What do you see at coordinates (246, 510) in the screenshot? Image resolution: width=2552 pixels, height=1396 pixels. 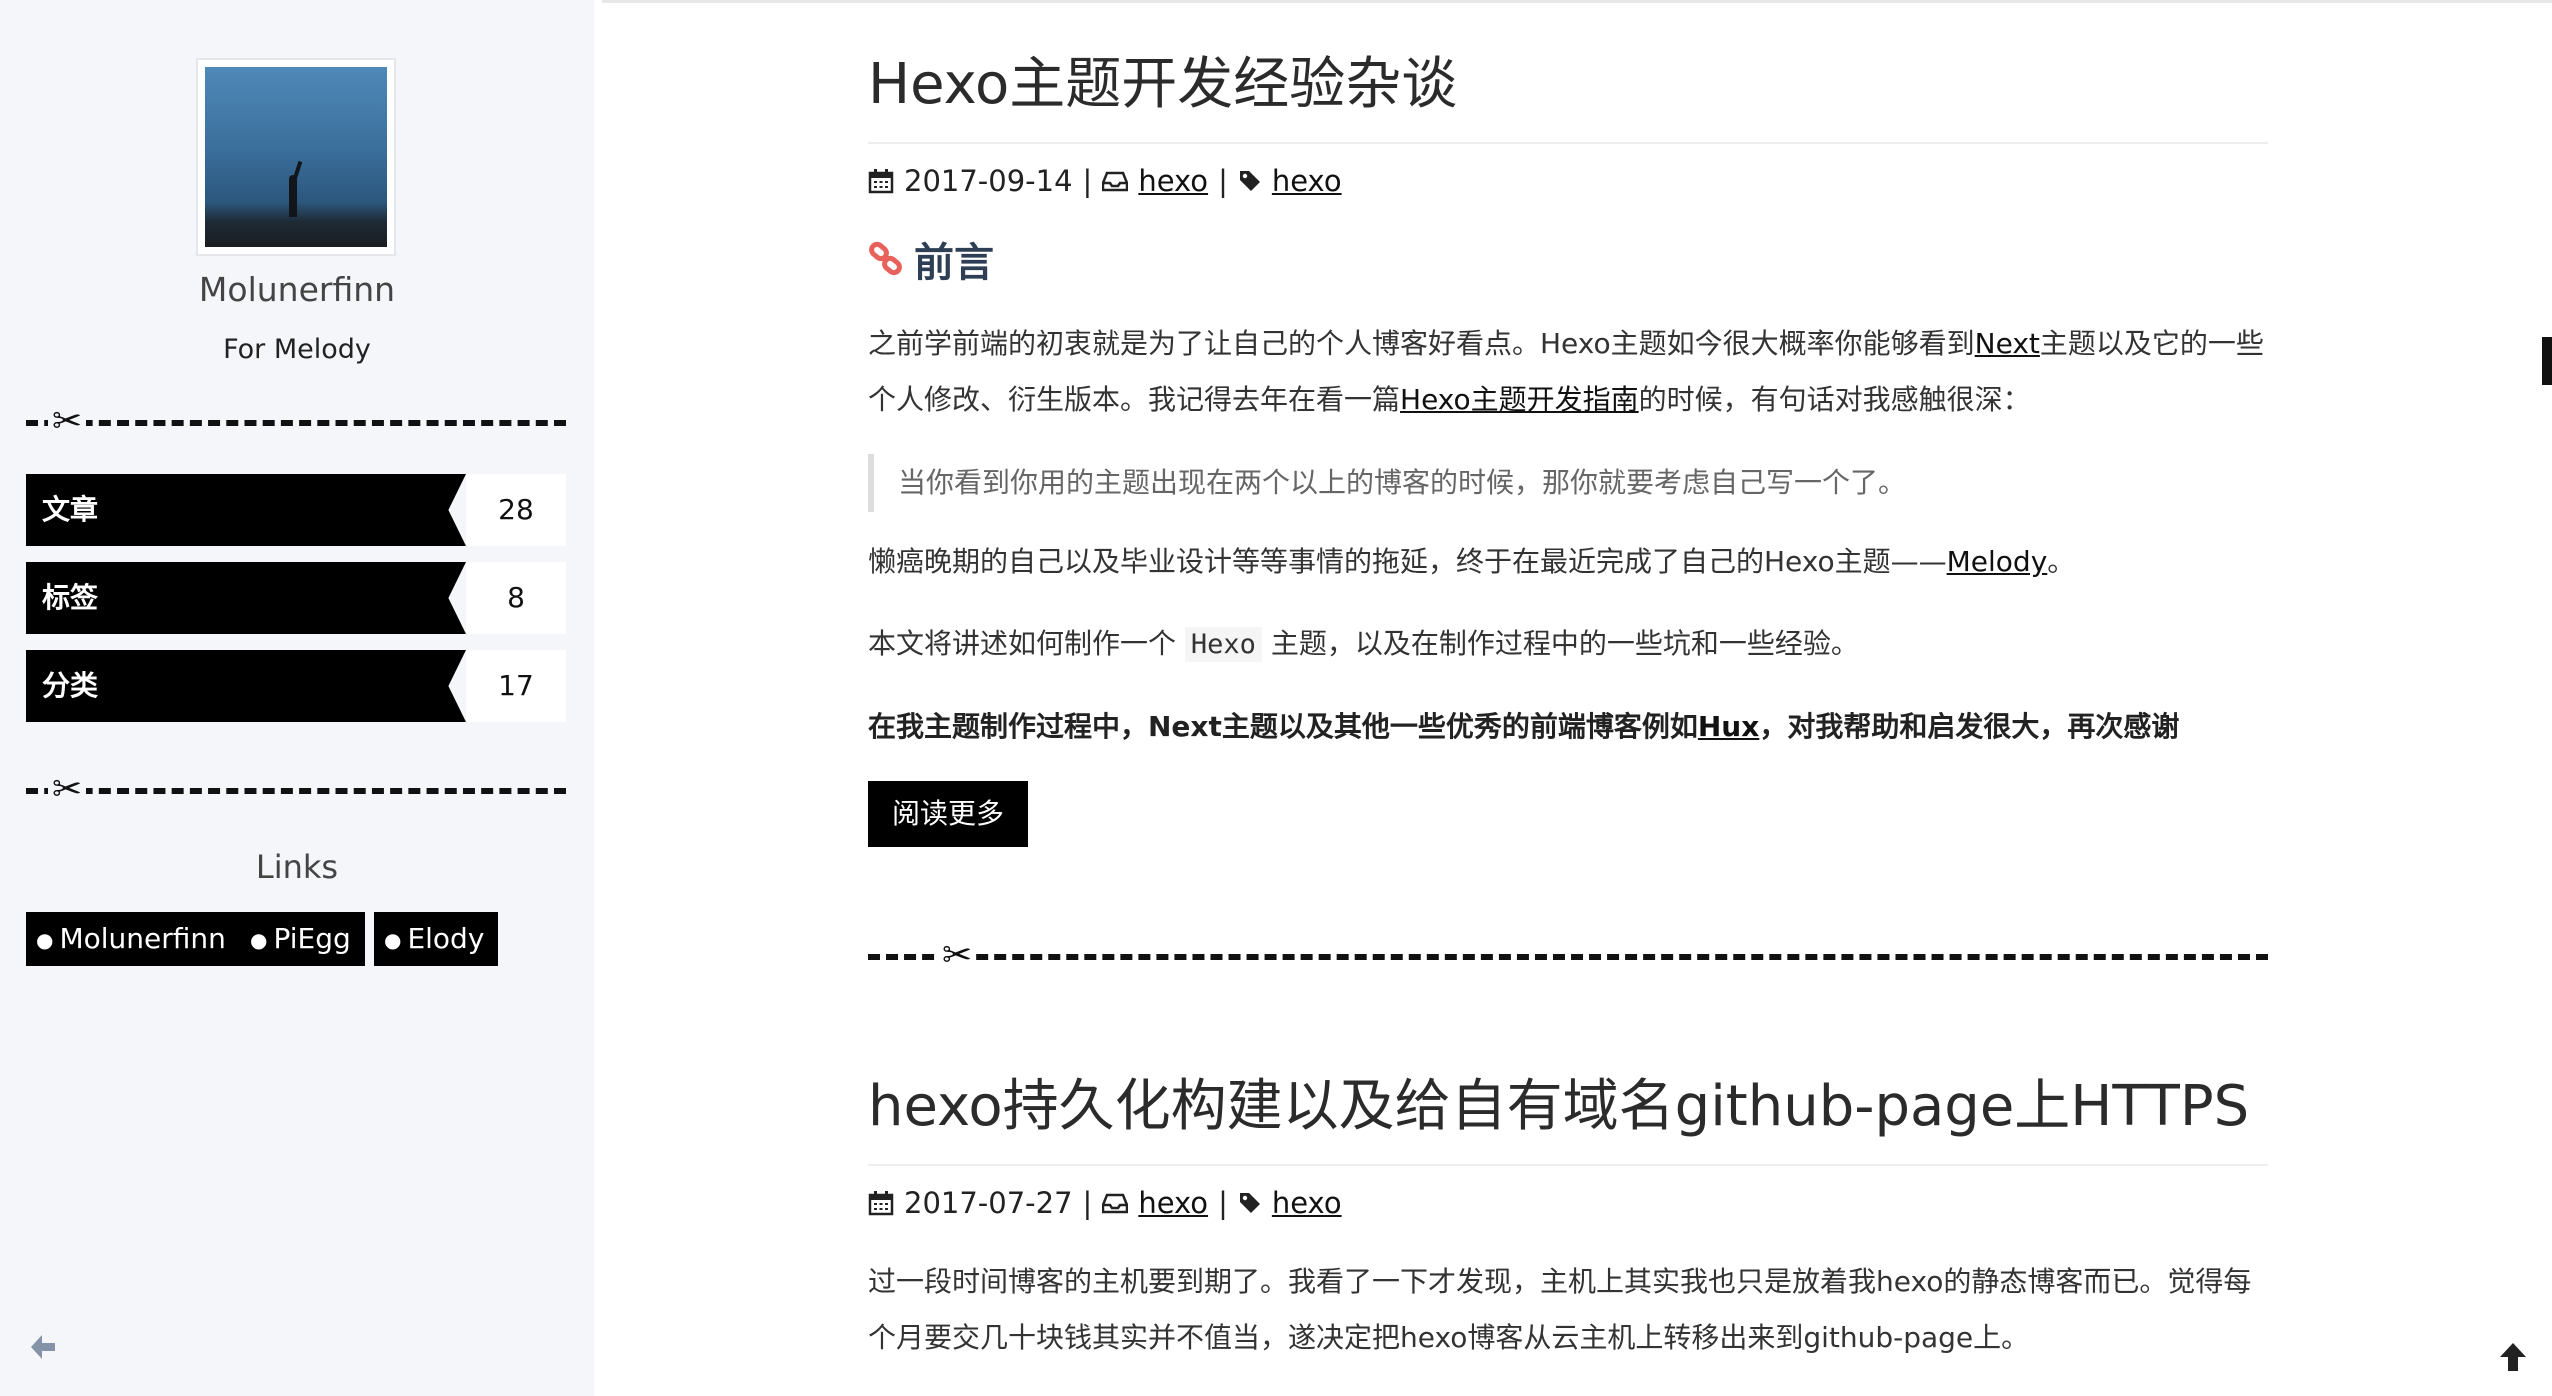 I see `stat-label: 文章` at bounding box center [246, 510].